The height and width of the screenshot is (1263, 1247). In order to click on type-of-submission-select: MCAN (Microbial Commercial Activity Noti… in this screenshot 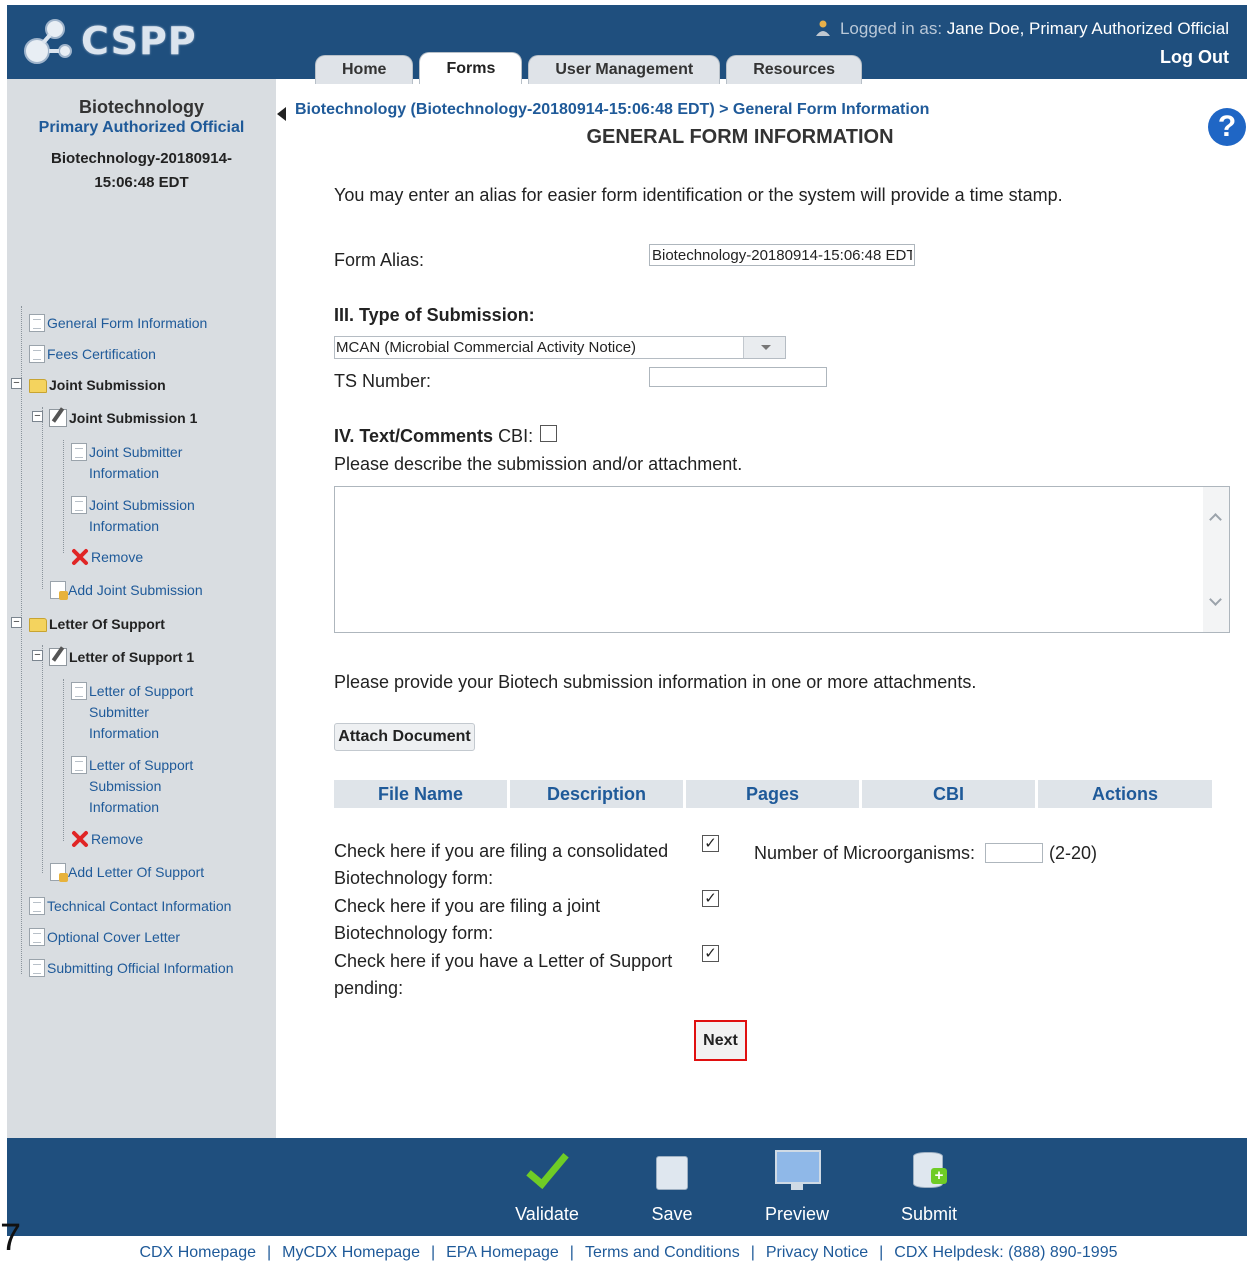, I will do `click(560, 347)`.